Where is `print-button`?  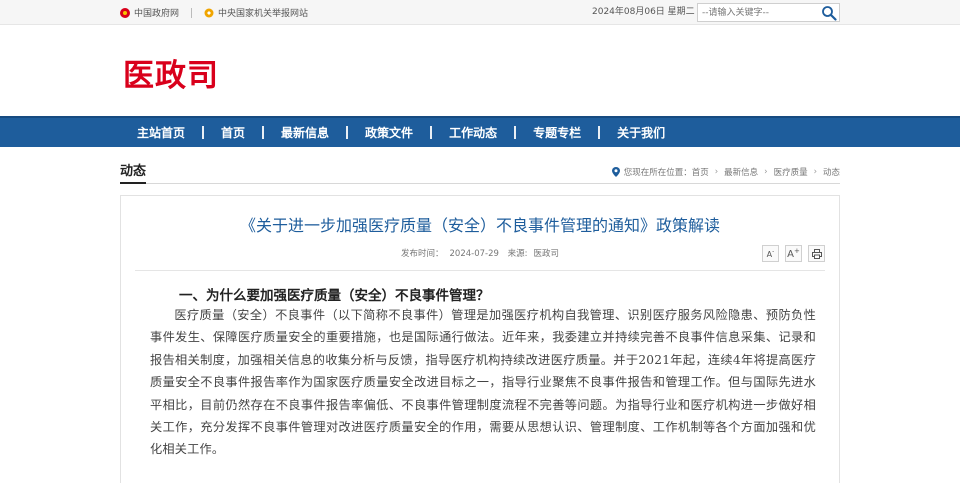 print-button is located at coordinates (816, 253).